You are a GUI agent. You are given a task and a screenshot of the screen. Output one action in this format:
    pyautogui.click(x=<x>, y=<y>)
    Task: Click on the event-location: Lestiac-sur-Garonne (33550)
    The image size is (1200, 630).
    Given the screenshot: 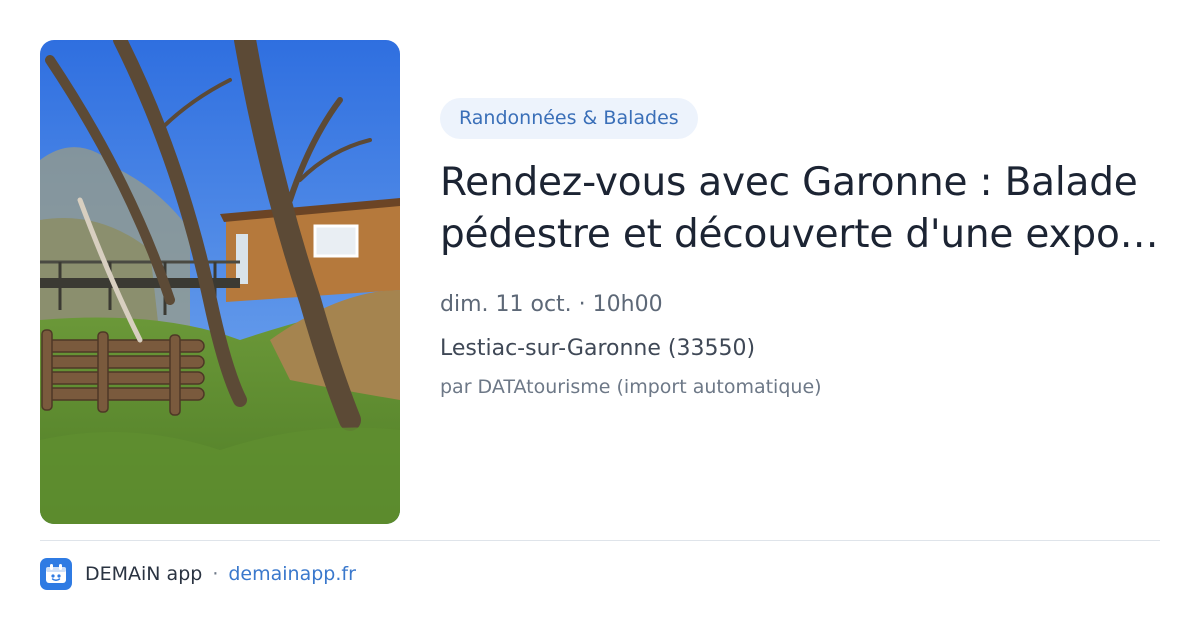 What is the action you would take?
    pyautogui.click(x=598, y=348)
    